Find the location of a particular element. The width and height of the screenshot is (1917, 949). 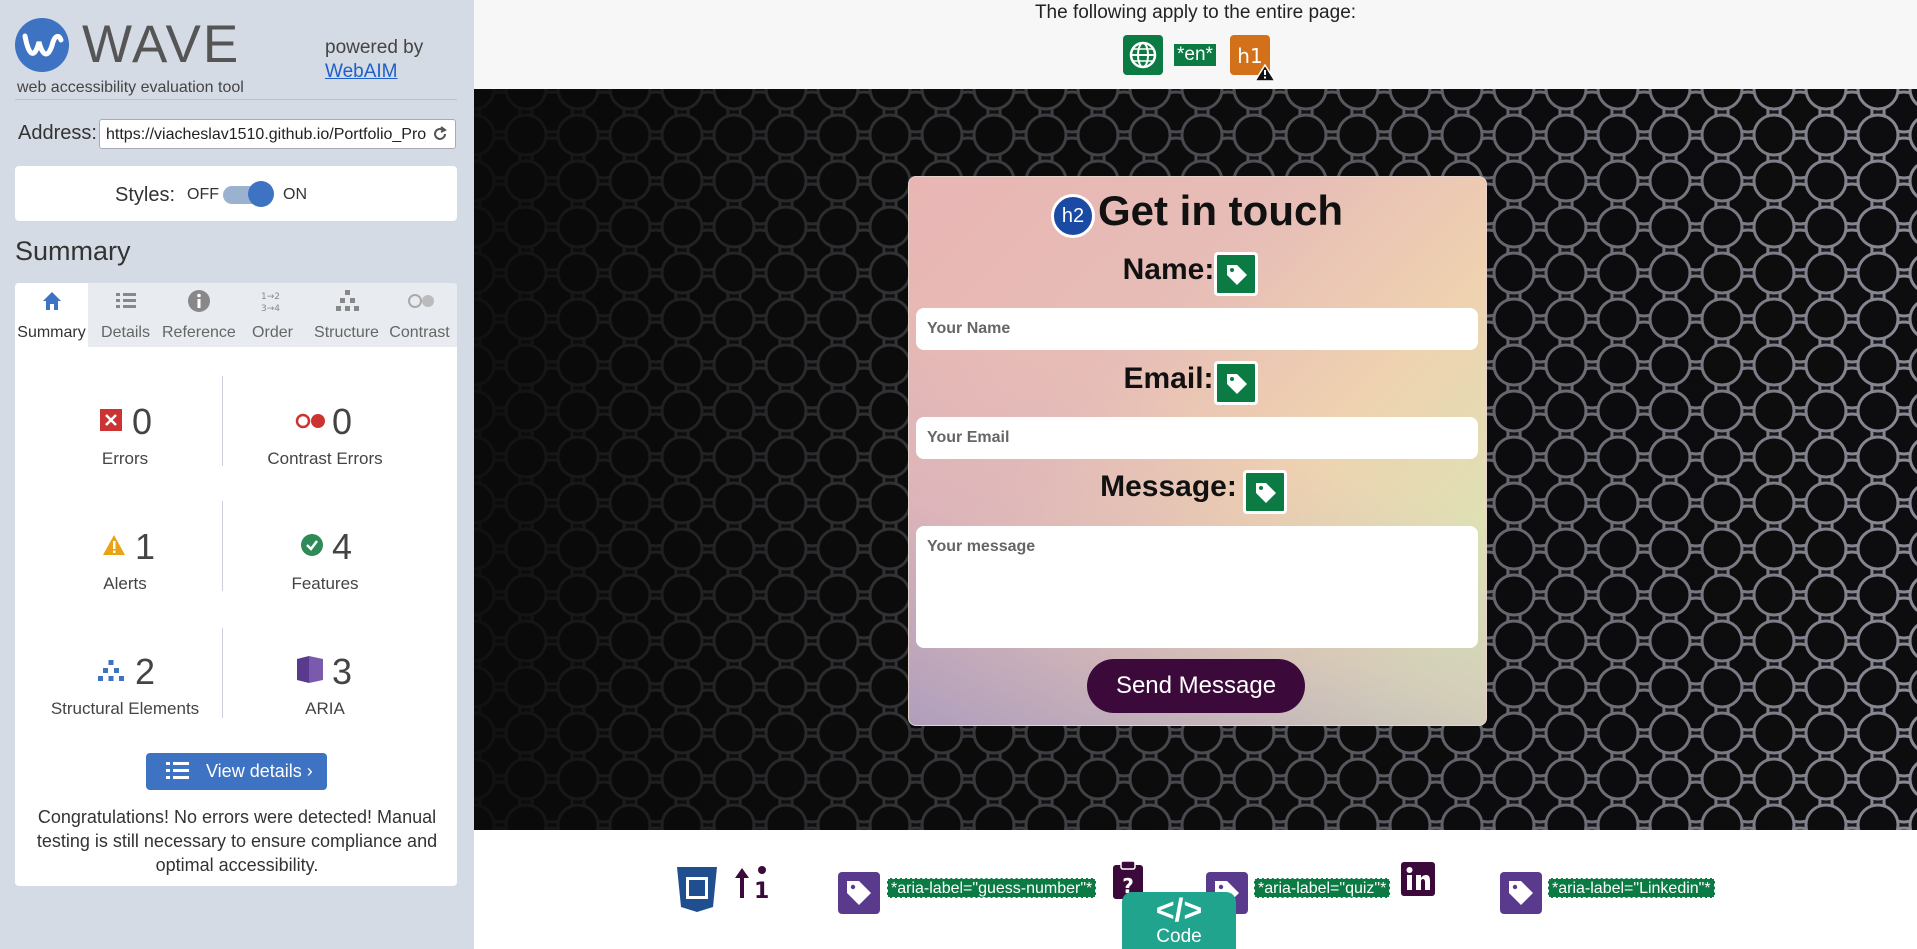

missing-h1-alert-icon: h1 is located at coordinates (1253, 60).